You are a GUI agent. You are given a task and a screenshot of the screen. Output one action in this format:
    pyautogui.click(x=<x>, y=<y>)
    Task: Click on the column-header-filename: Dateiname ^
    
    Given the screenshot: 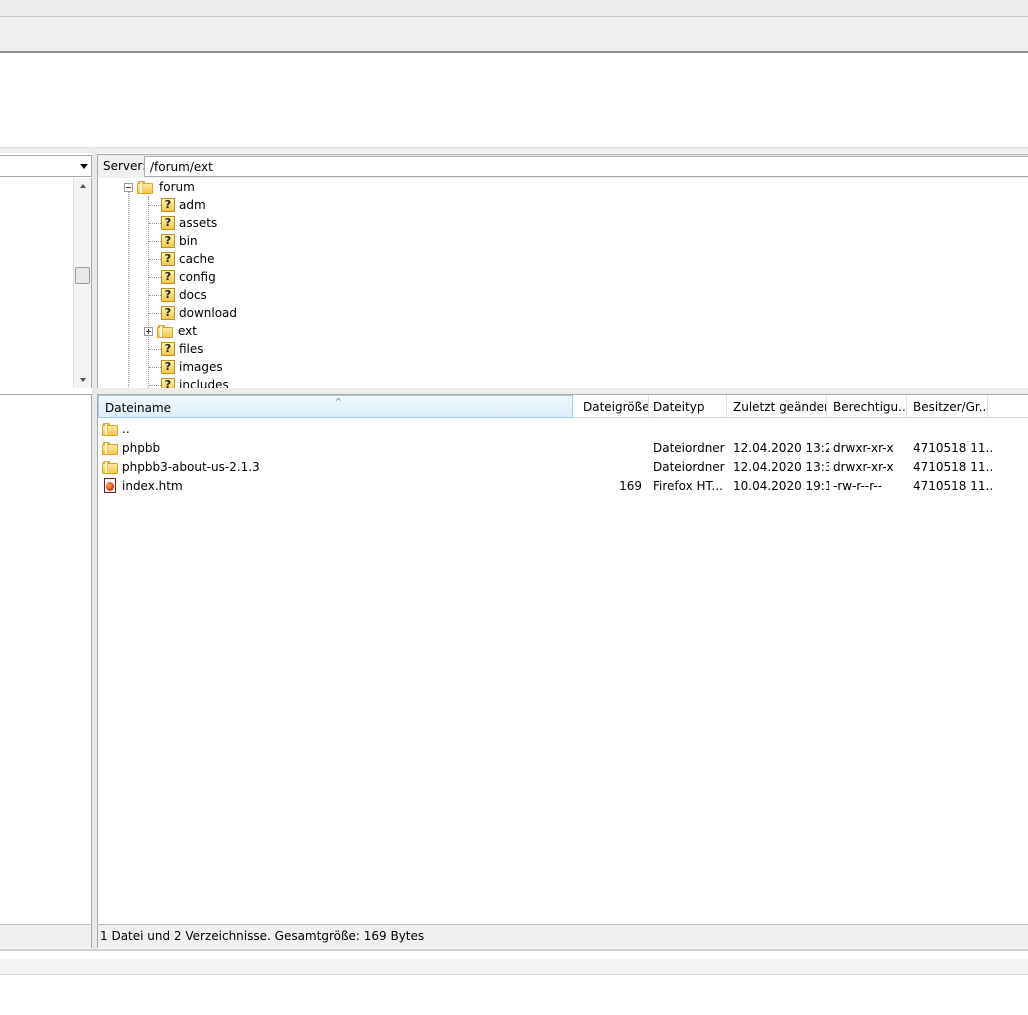 What is the action you would take?
    pyautogui.click(x=335, y=406)
    